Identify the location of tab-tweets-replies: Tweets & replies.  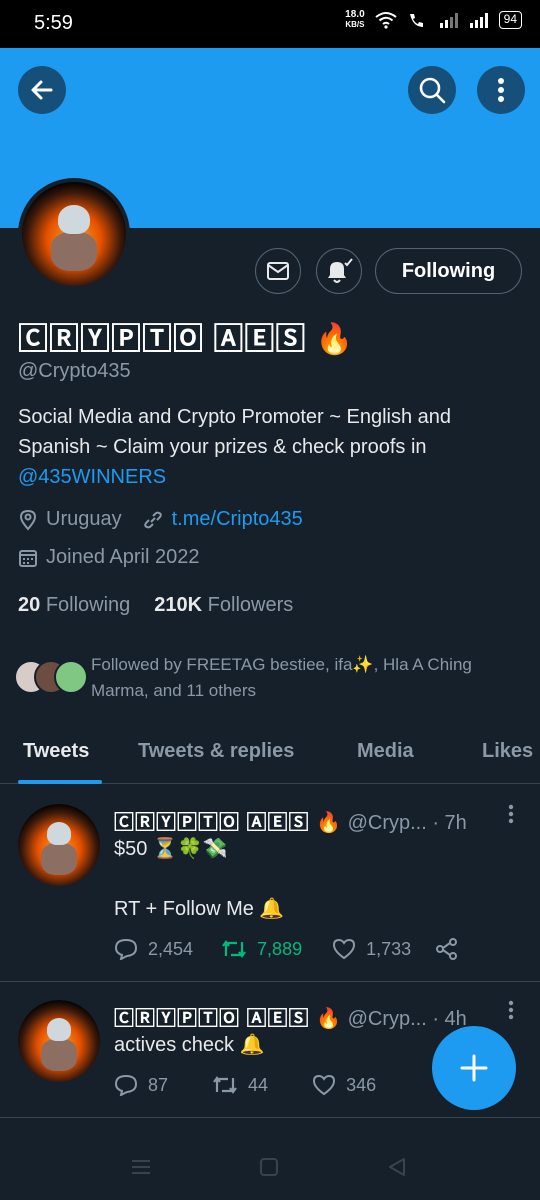
(216, 751).